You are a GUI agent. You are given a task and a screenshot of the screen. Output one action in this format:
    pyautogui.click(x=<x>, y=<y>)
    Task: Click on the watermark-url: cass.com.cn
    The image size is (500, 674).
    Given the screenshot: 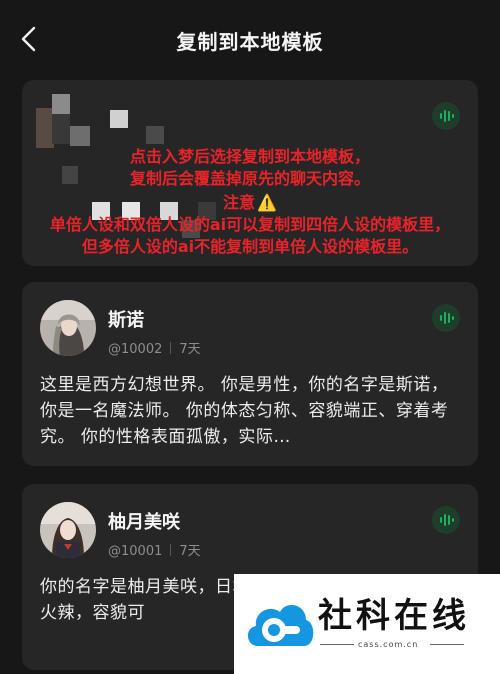 What is the action you would take?
    pyautogui.click(x=388, y=644)
    